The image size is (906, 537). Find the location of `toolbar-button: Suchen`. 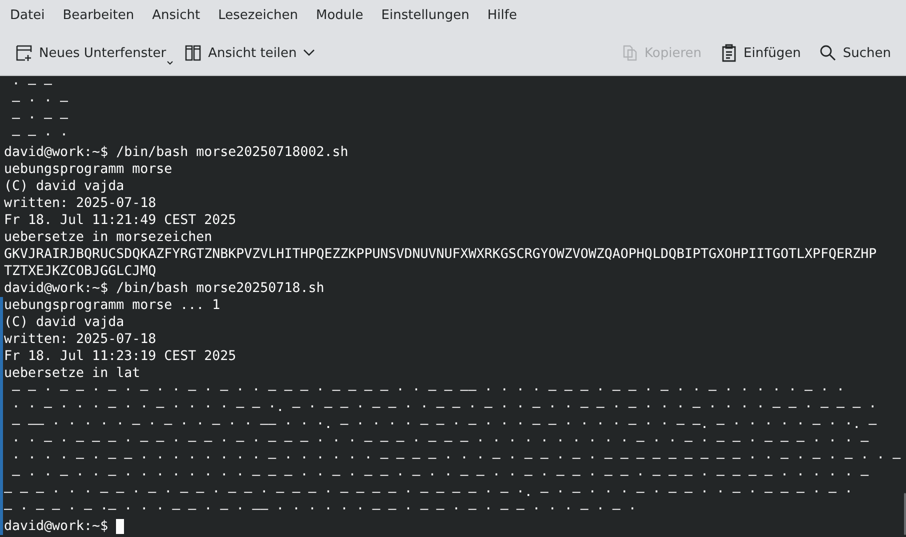

toolbar-button: Suchen is located at coordinates (855, 53).